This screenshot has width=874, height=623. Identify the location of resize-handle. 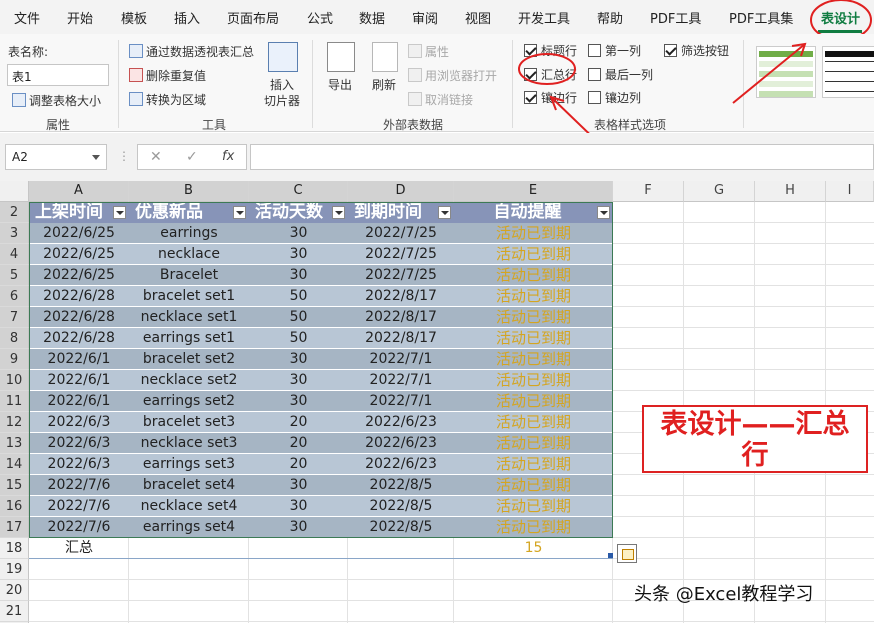
(610, 555).